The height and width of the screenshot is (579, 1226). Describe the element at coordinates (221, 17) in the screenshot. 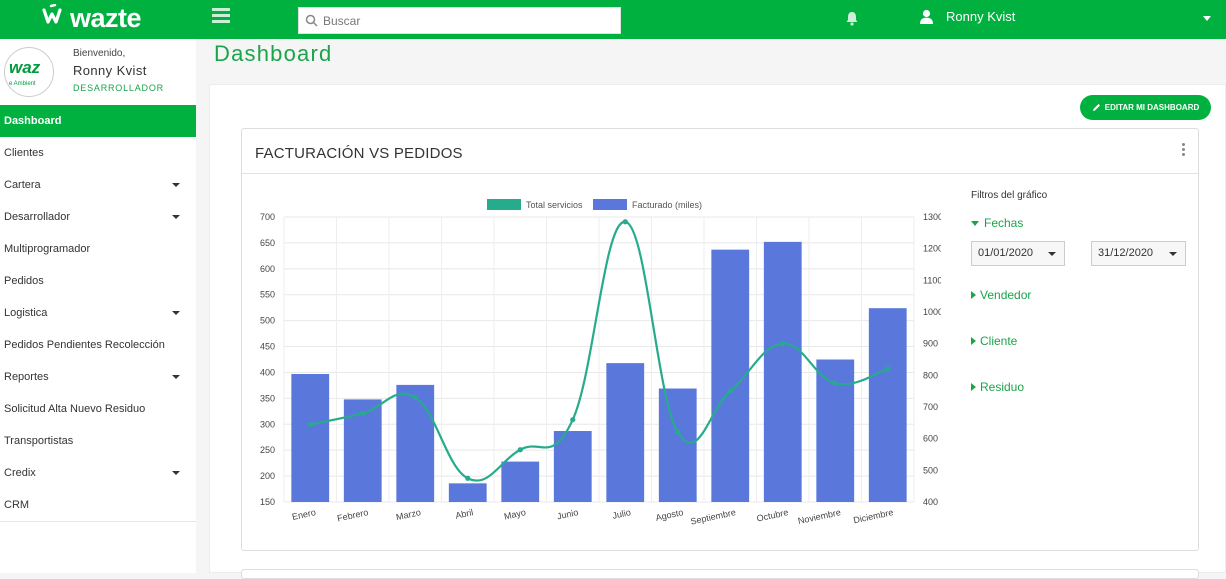

I see `hamburger-menu-icon` at that location.